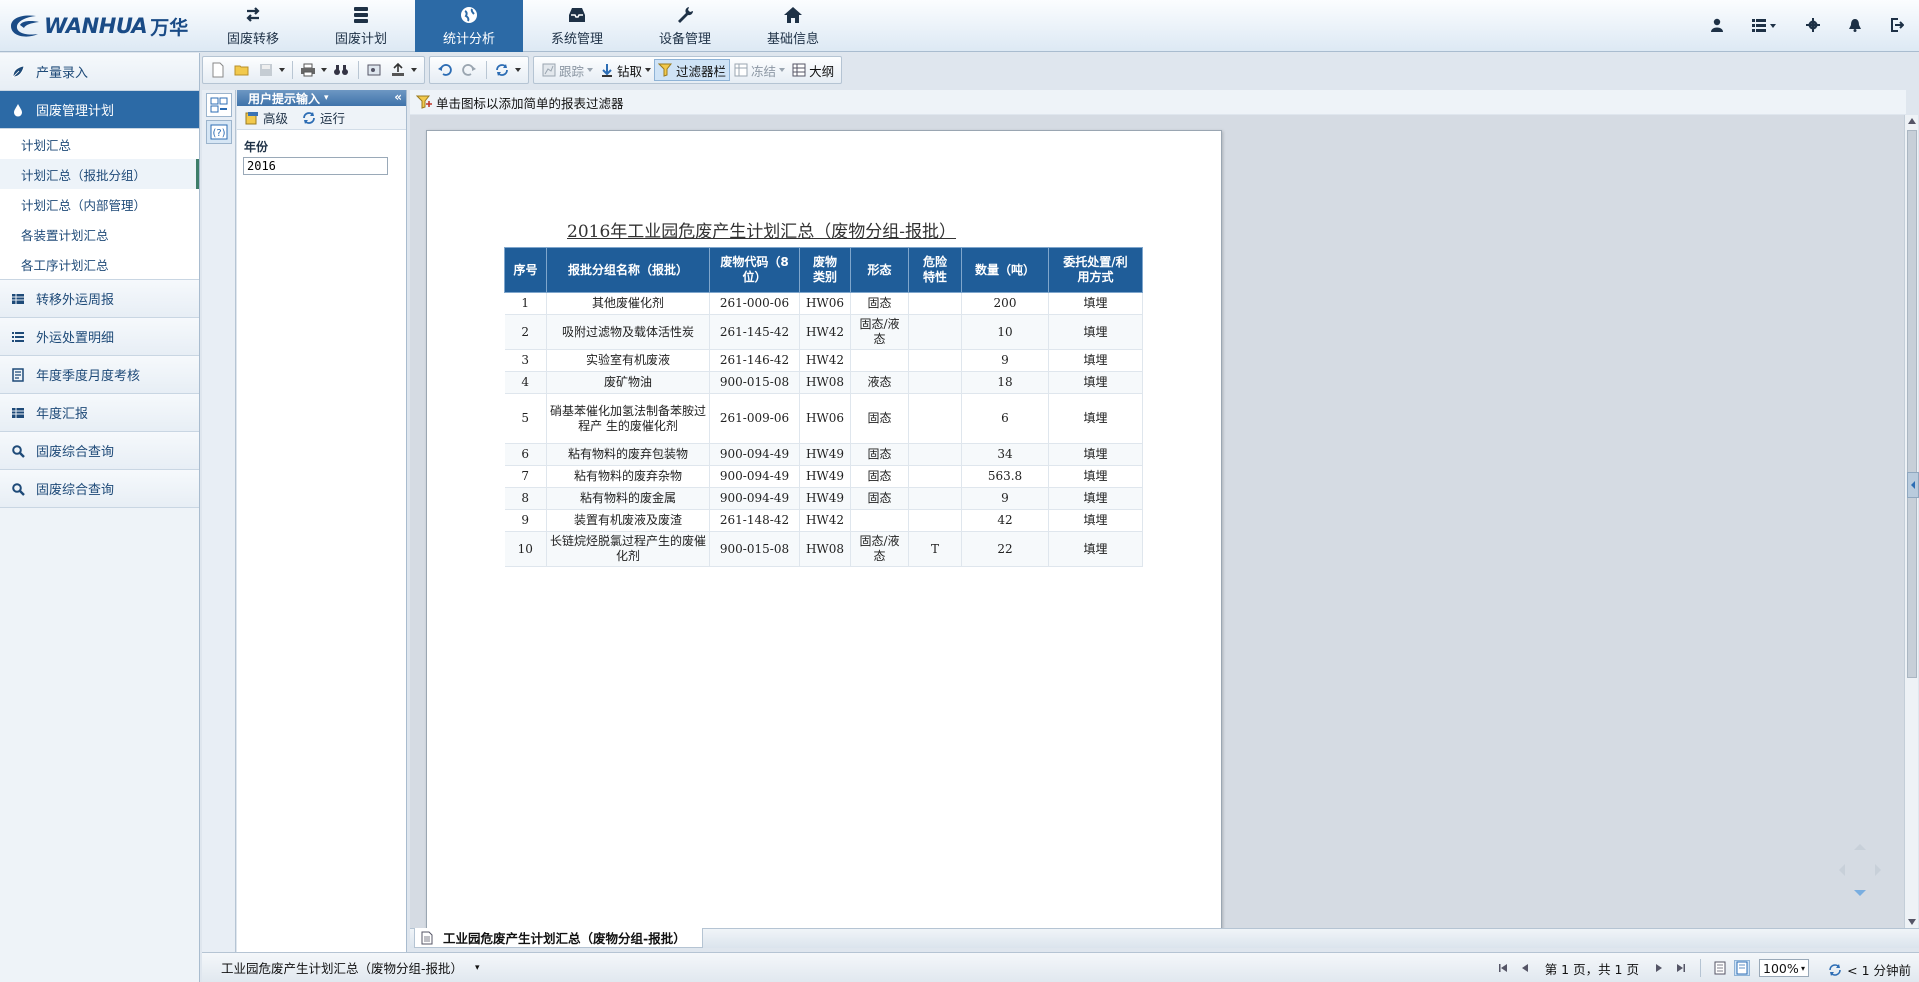  I want to click on dataset-objects-button, so click(219, 105).